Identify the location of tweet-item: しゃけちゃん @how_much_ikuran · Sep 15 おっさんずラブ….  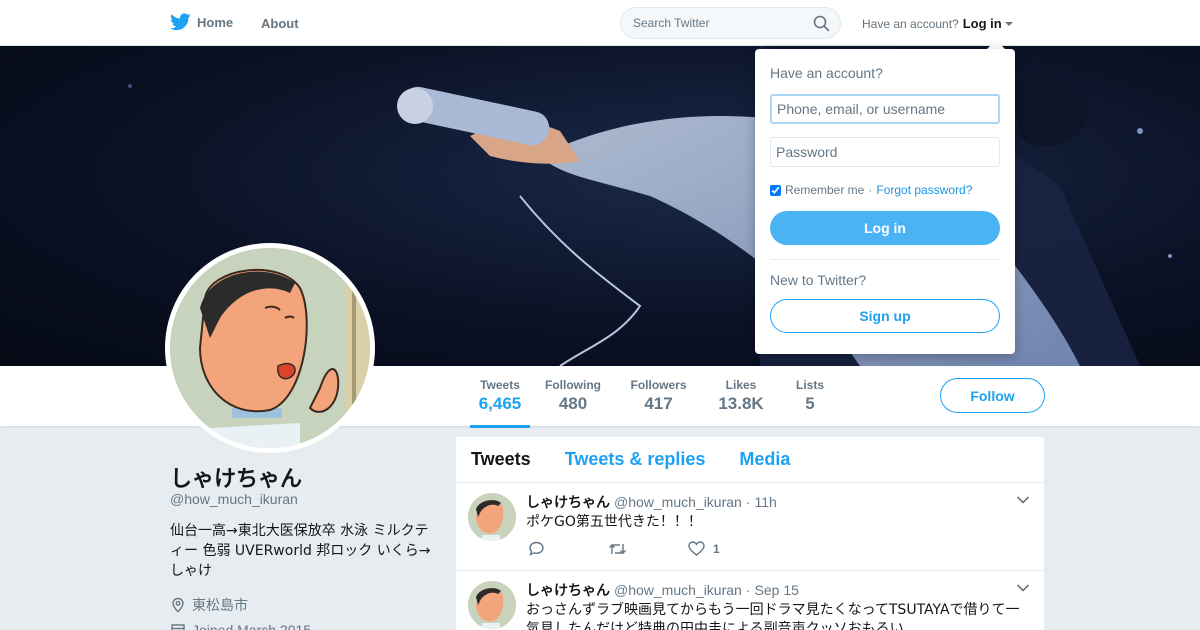
(750, 600).